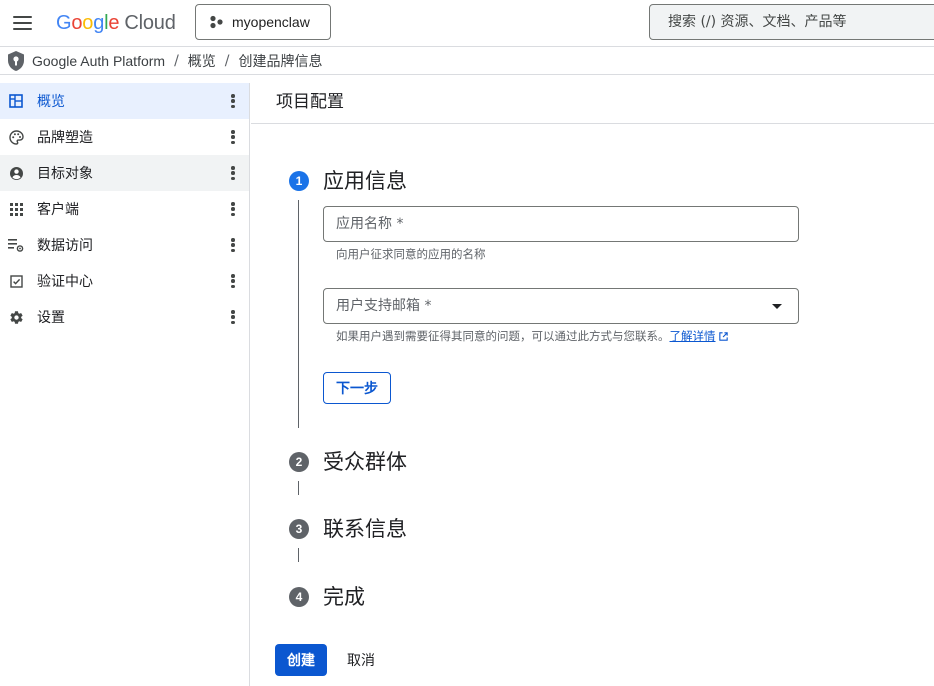 Image resolution: width=934 pixels, height=686 pixels. Describe the element at coordinates (357, 388) in the screenshot. I see `next-step-button: 下一步` at that location.